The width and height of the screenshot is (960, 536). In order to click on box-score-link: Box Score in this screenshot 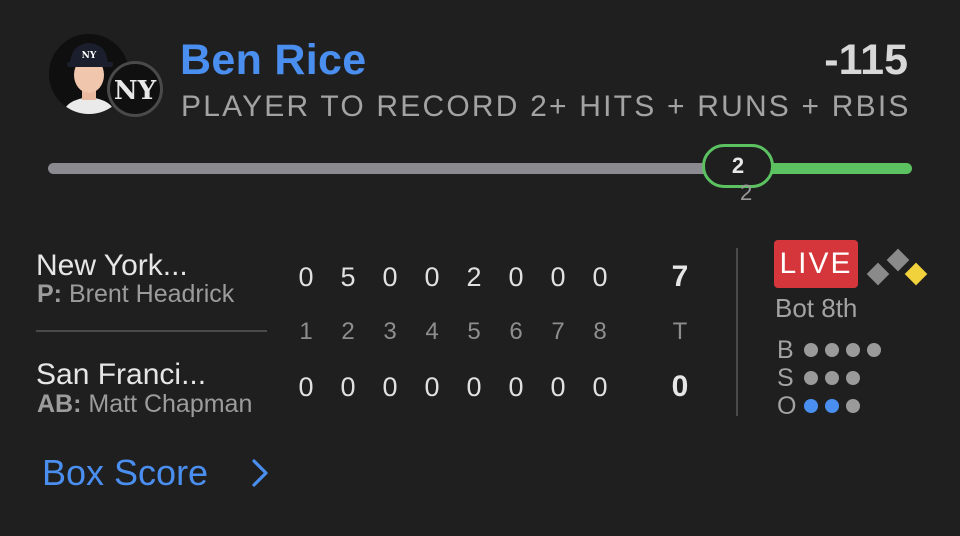, I will do `click(125, 473)`.